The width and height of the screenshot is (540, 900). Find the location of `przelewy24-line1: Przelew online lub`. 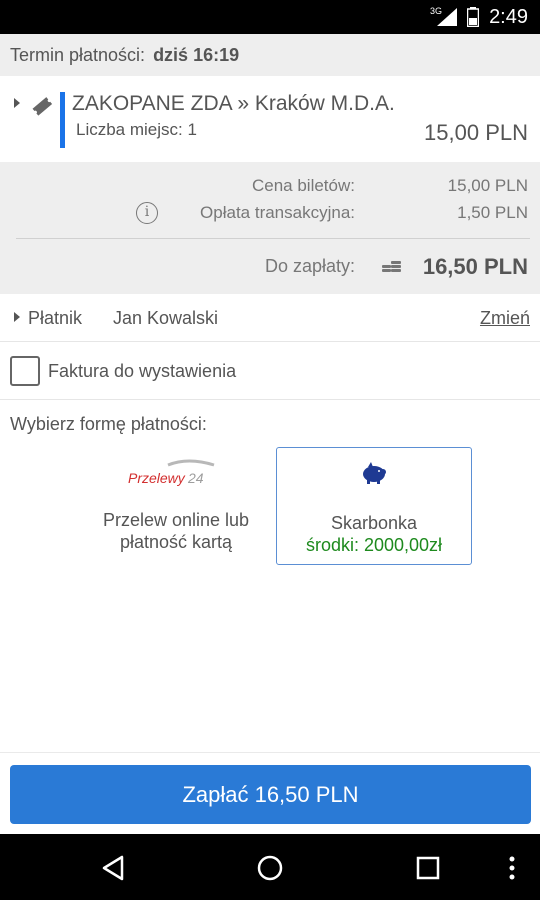

przelewy24-line1: Przelew online lub is located at coordinates (176, 520).